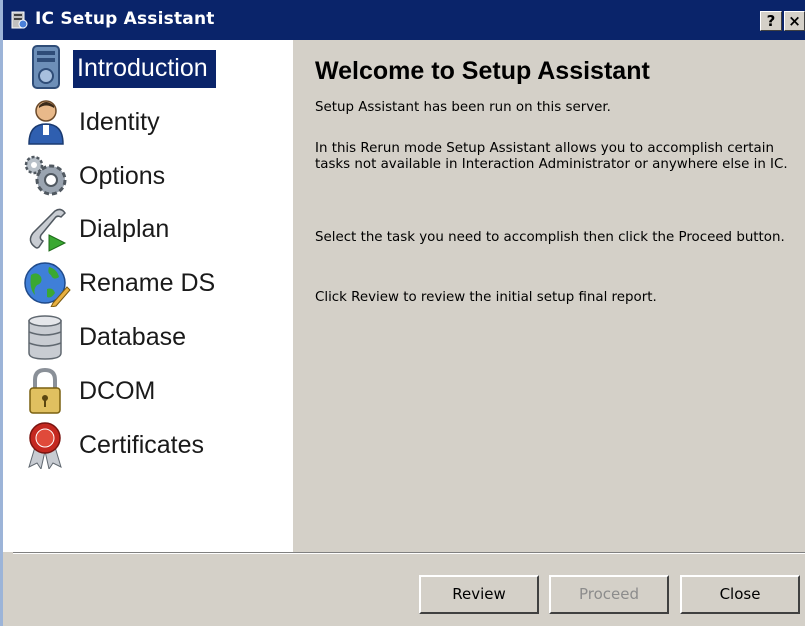  I want to click on close-window-button: ×, so click(794, 21).